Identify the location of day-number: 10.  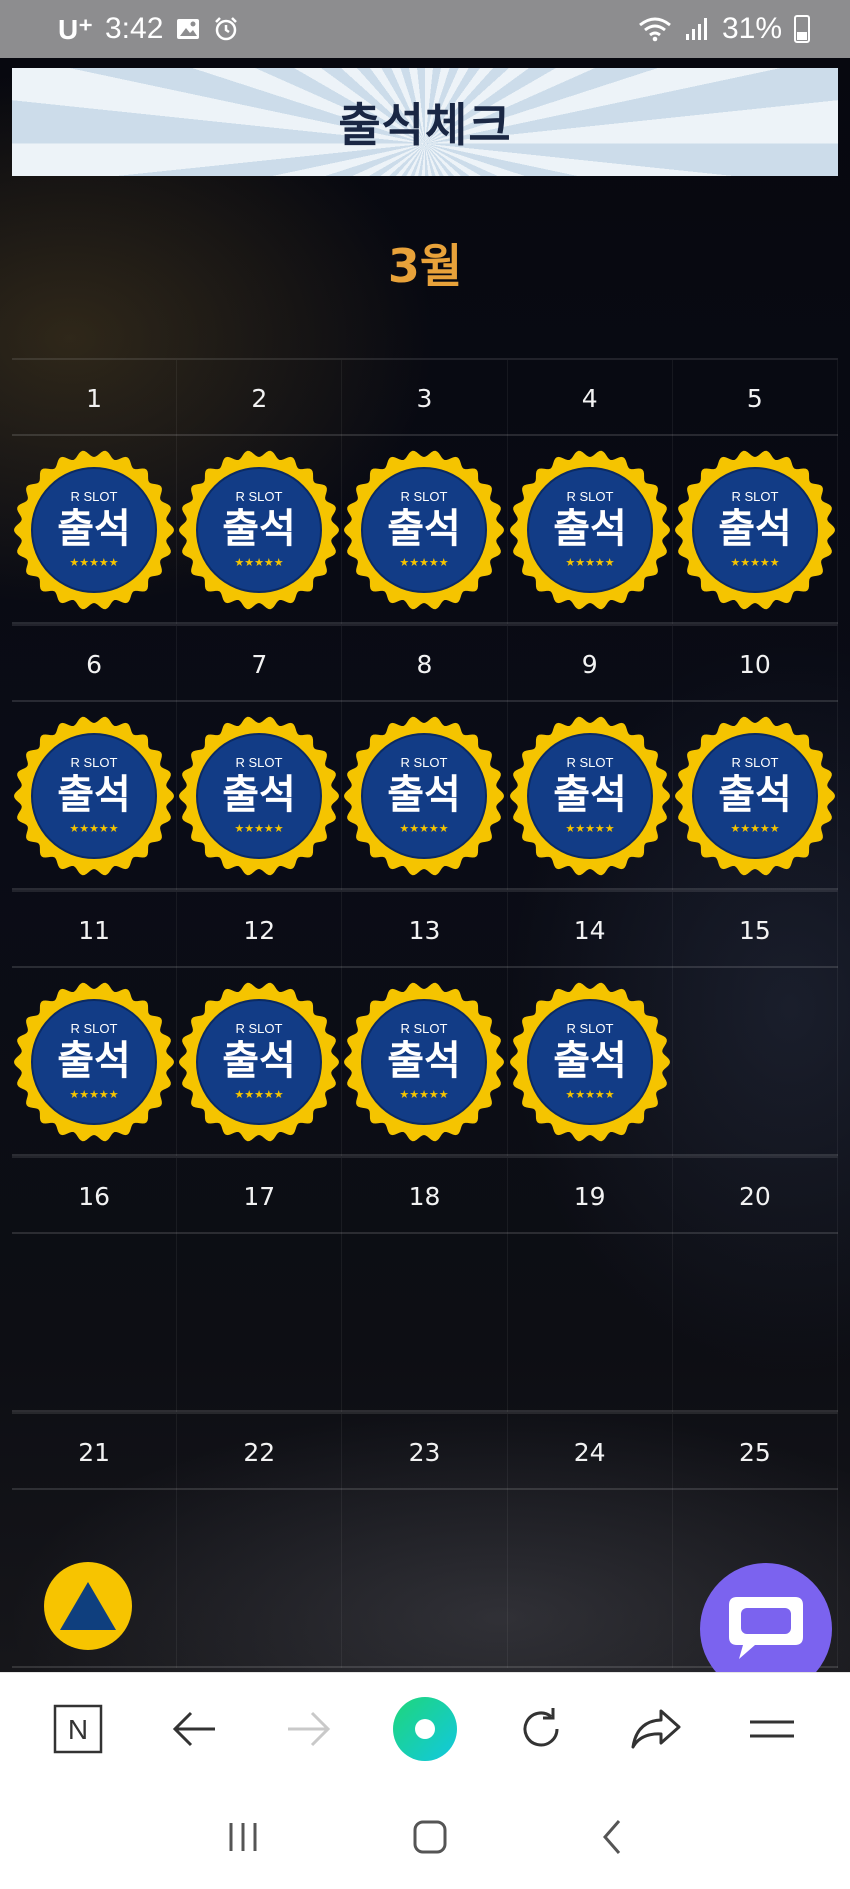
(755, 664).